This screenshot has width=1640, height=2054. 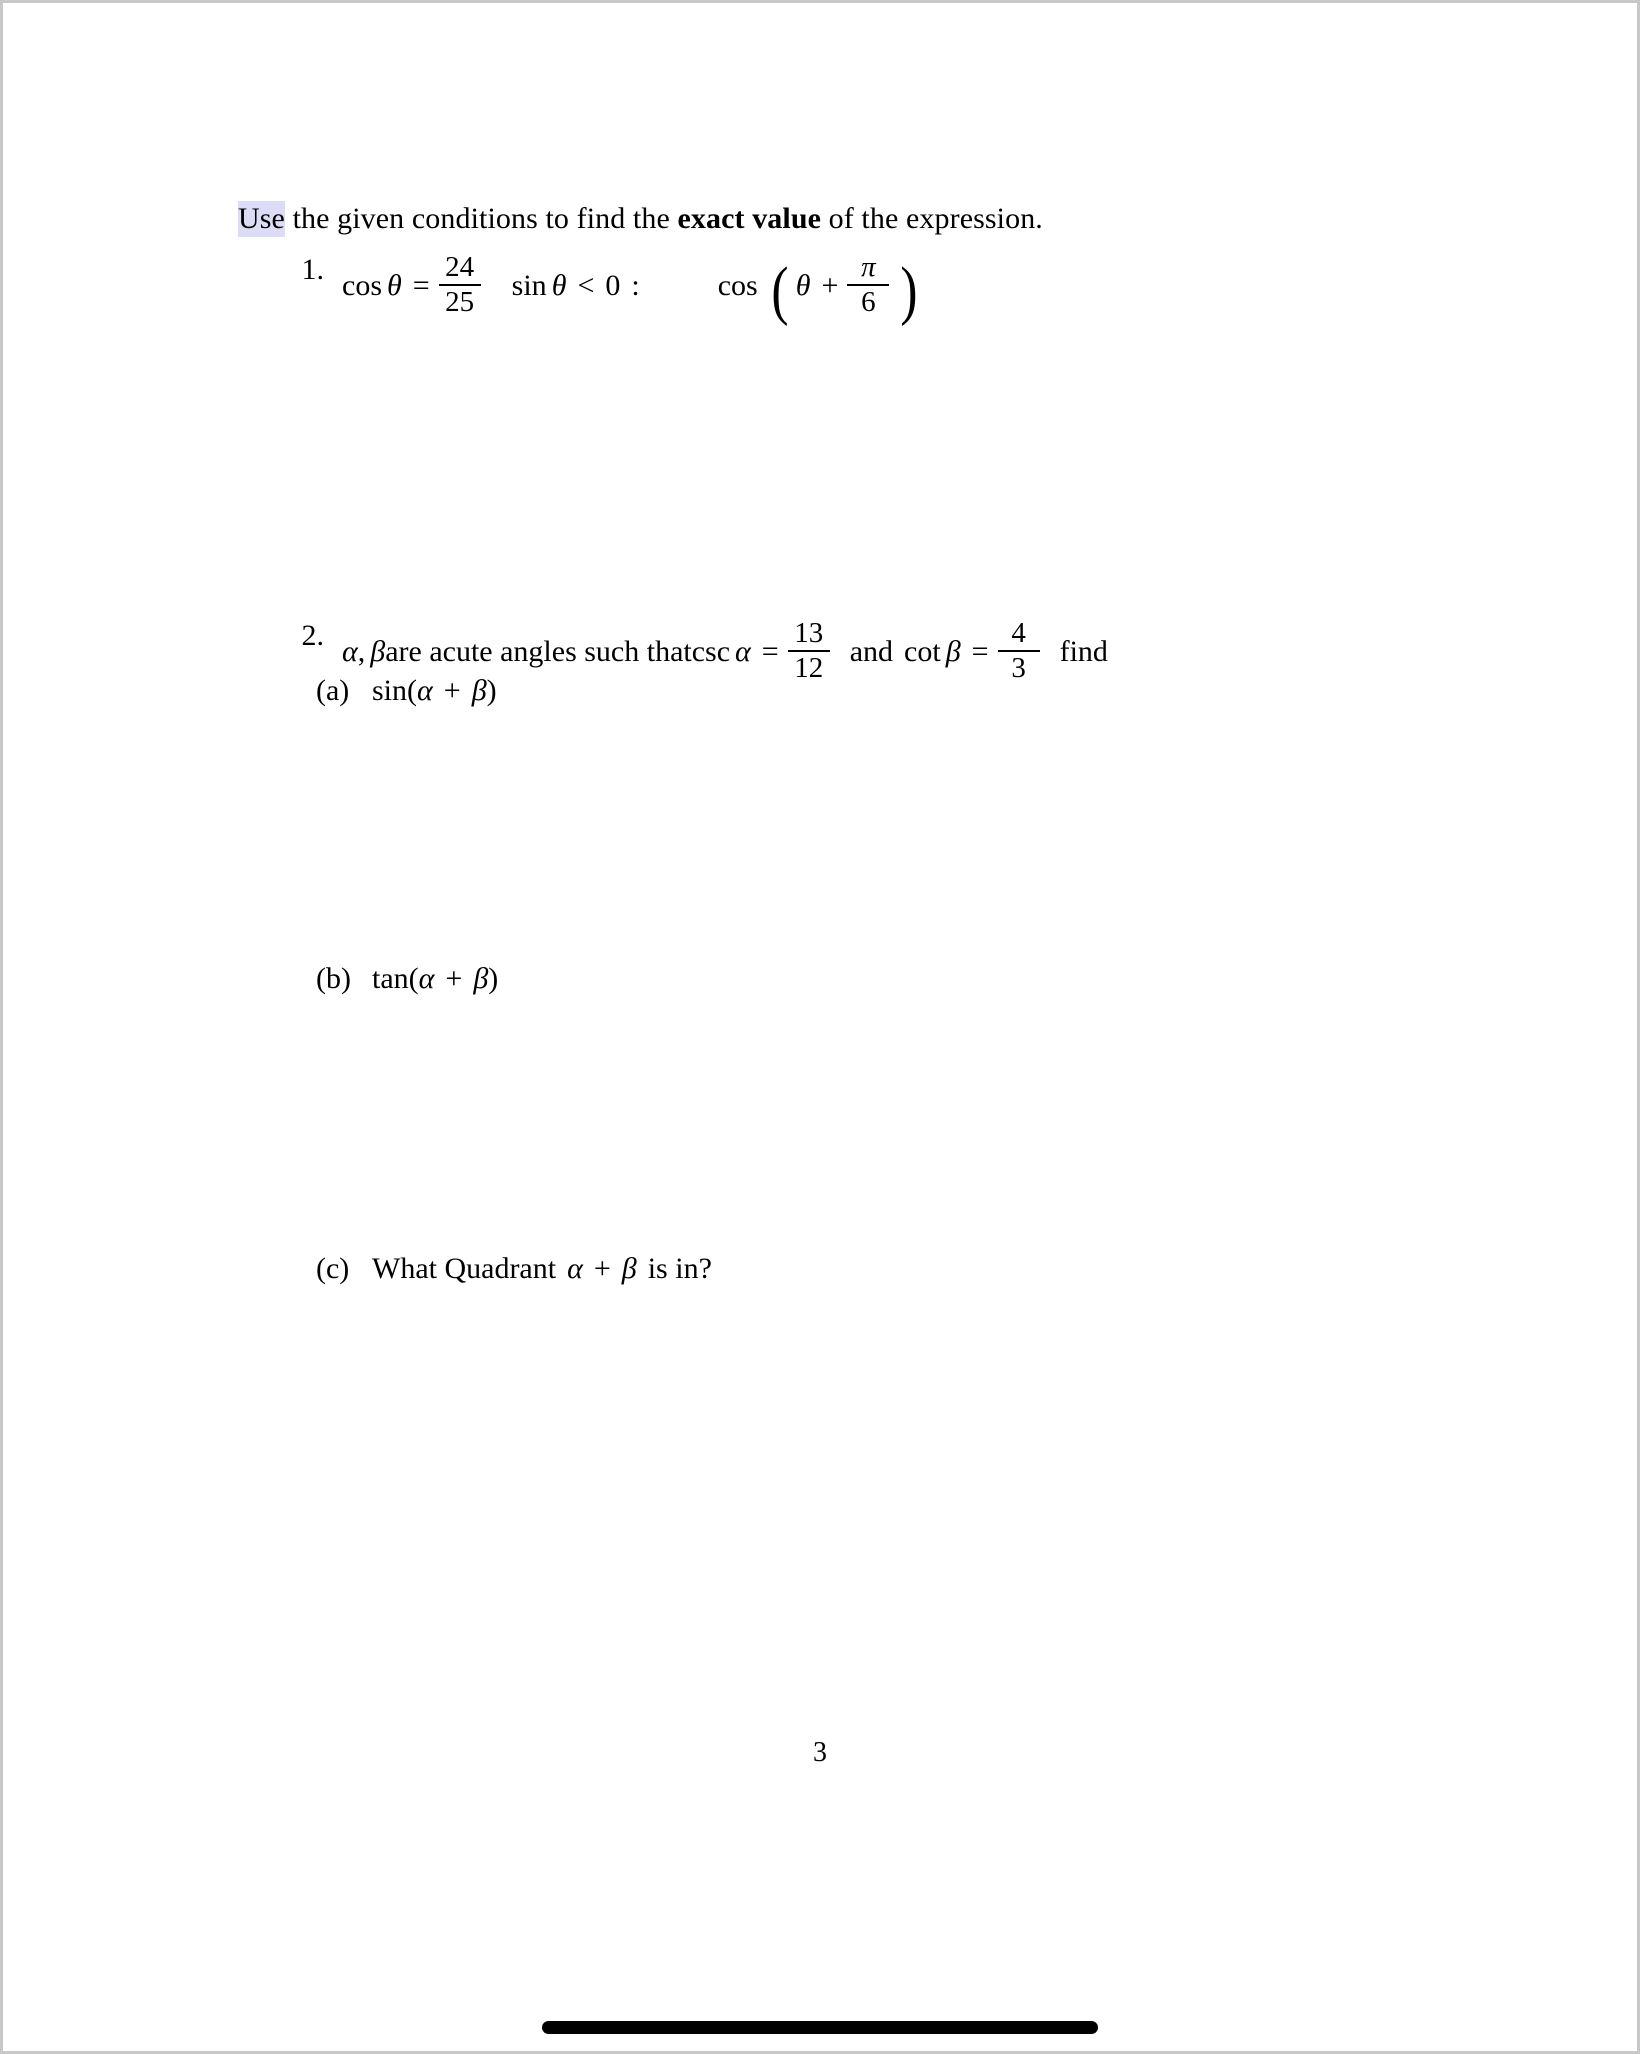 I want to click on problem-2-beta: β, so click(x=378, y=651).